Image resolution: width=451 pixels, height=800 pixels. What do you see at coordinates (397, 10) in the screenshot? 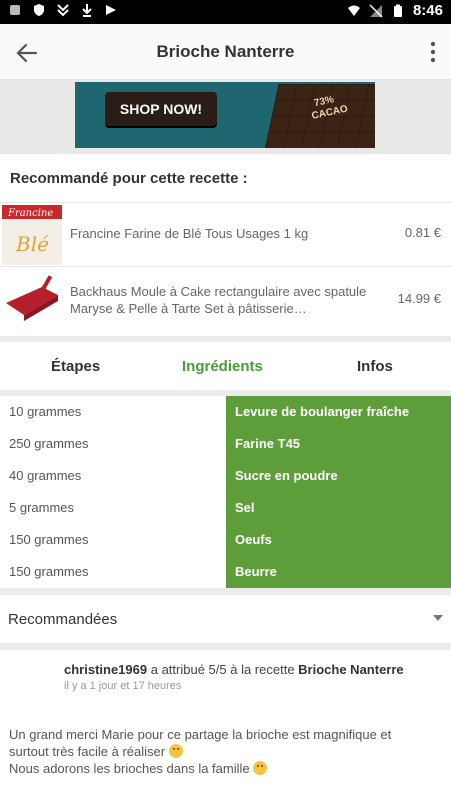
I see `battery-icon` at bounding box center [397, 10].